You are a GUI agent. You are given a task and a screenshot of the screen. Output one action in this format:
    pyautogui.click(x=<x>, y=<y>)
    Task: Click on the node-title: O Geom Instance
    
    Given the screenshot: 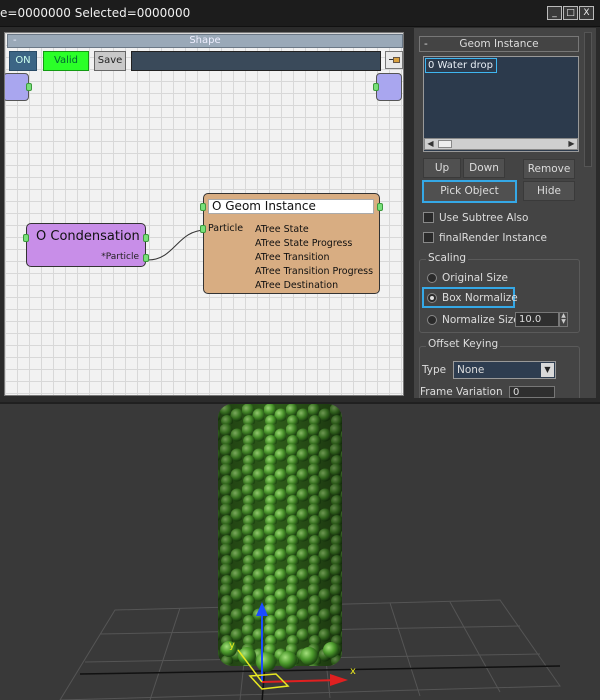 What is the action you would take?
    pyautogui.click(x=291, y=206)
    